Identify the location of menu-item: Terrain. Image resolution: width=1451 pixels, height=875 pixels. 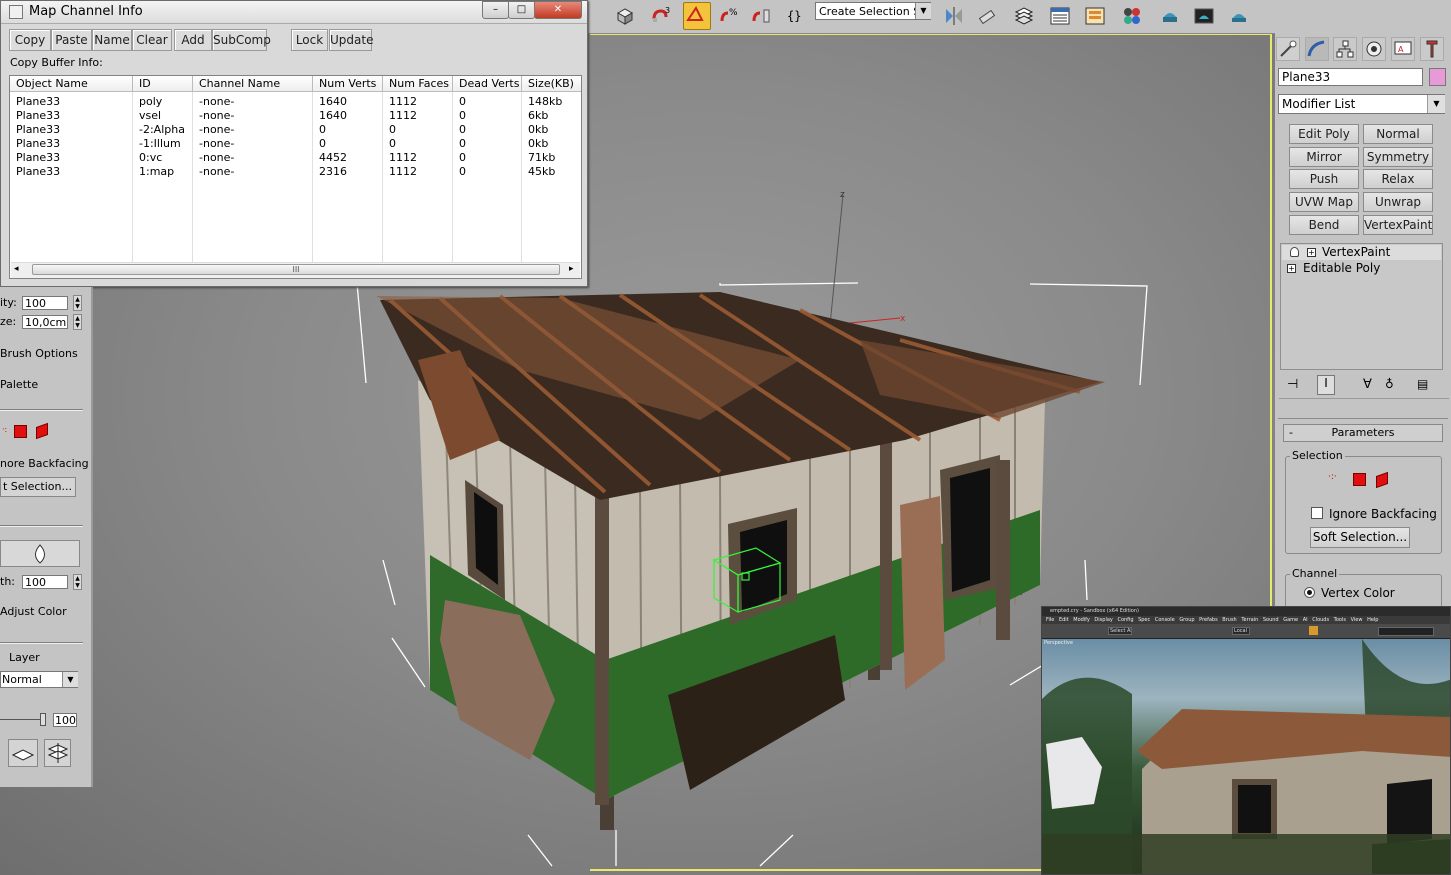
(1249, 620).